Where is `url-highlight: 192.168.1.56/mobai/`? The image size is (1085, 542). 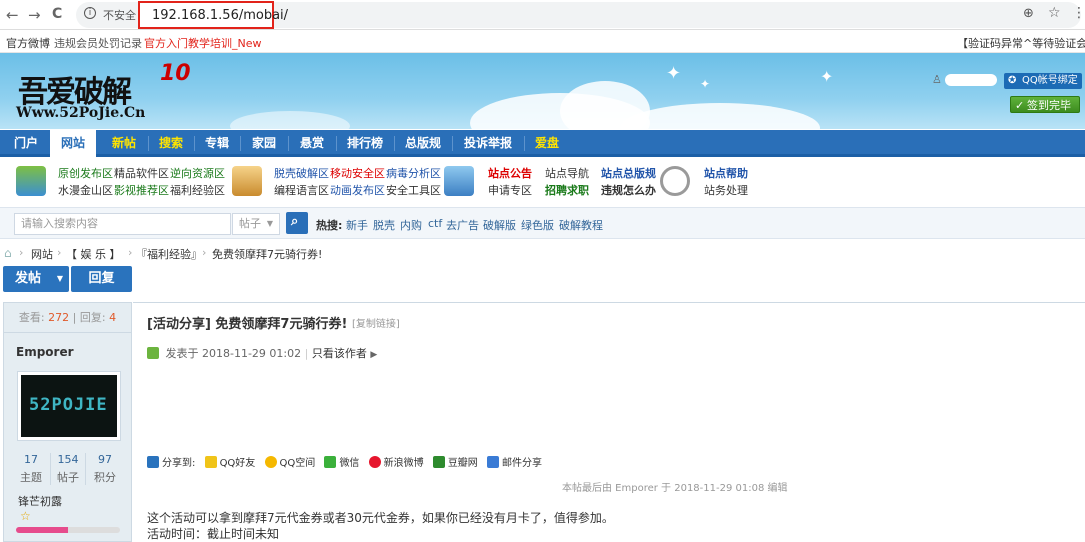
url-highlight: 192.168.1.56/mobai/ is located at coordinates (213, 15).